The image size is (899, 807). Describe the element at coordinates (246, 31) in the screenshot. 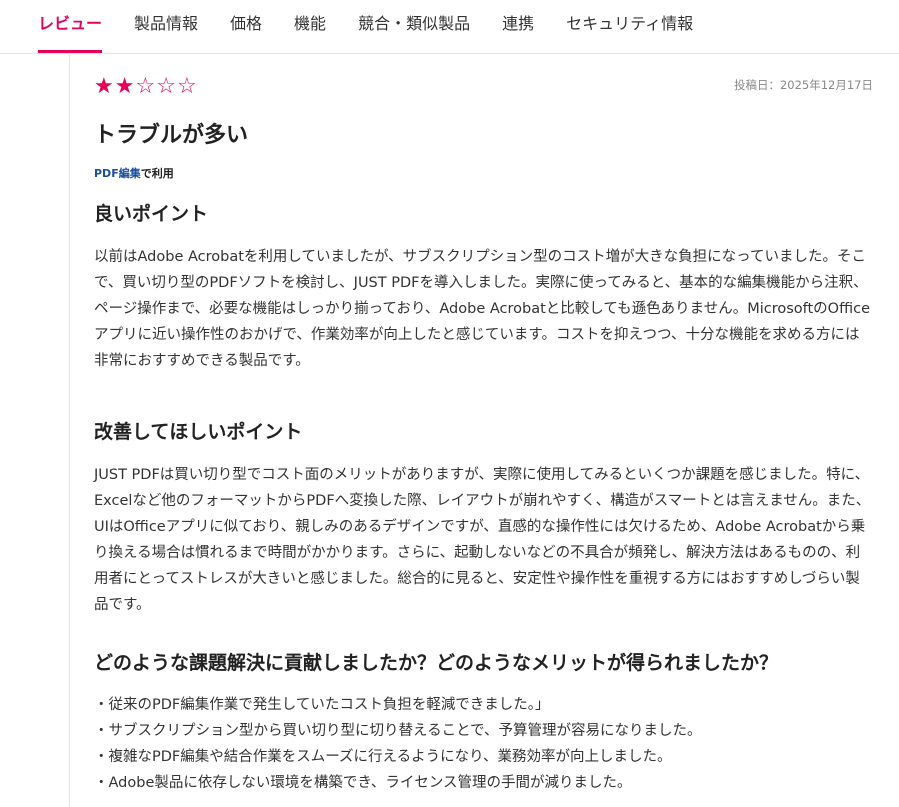

I see `tab-pricing: 価格` at that location.